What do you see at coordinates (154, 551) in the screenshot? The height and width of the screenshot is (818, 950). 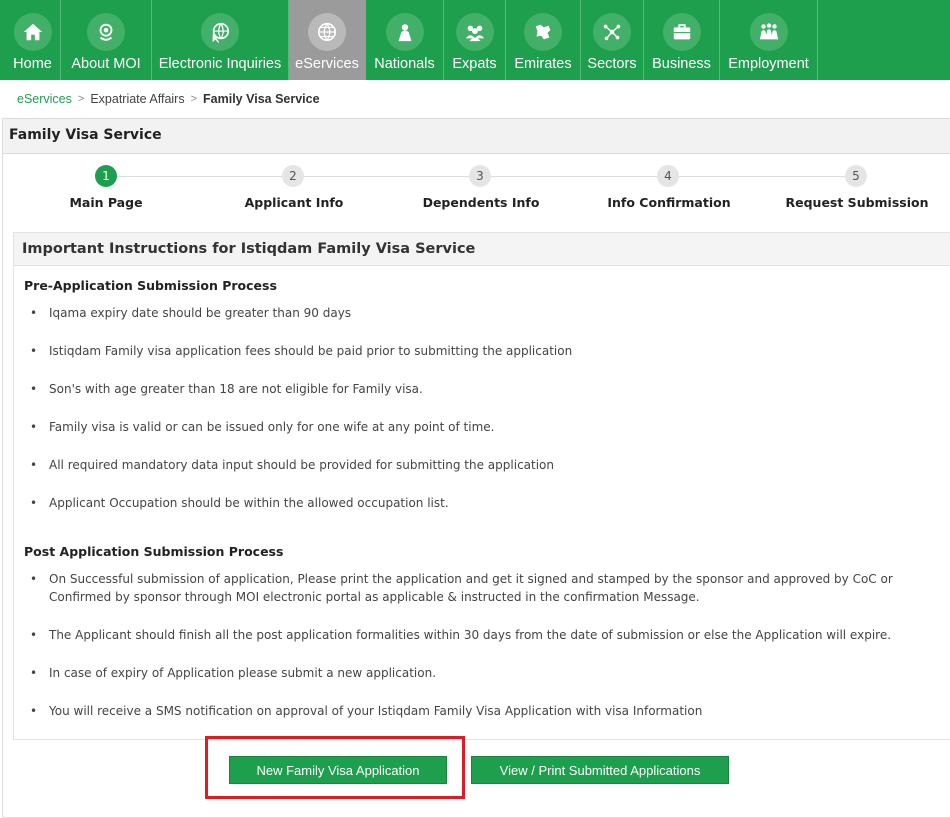 I see `post-application-heading: Post Application Submission Process` at bounding box center [154, 551].